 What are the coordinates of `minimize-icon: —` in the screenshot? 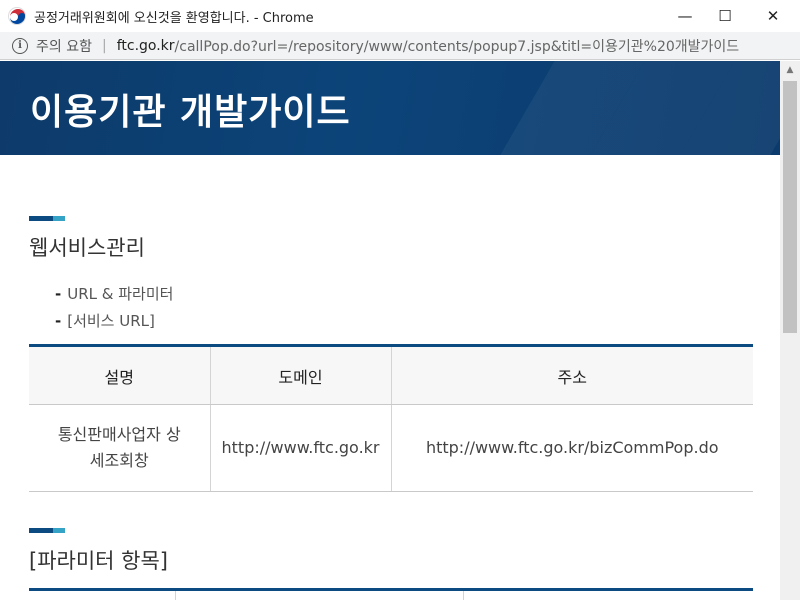 It's located at (685, 16).